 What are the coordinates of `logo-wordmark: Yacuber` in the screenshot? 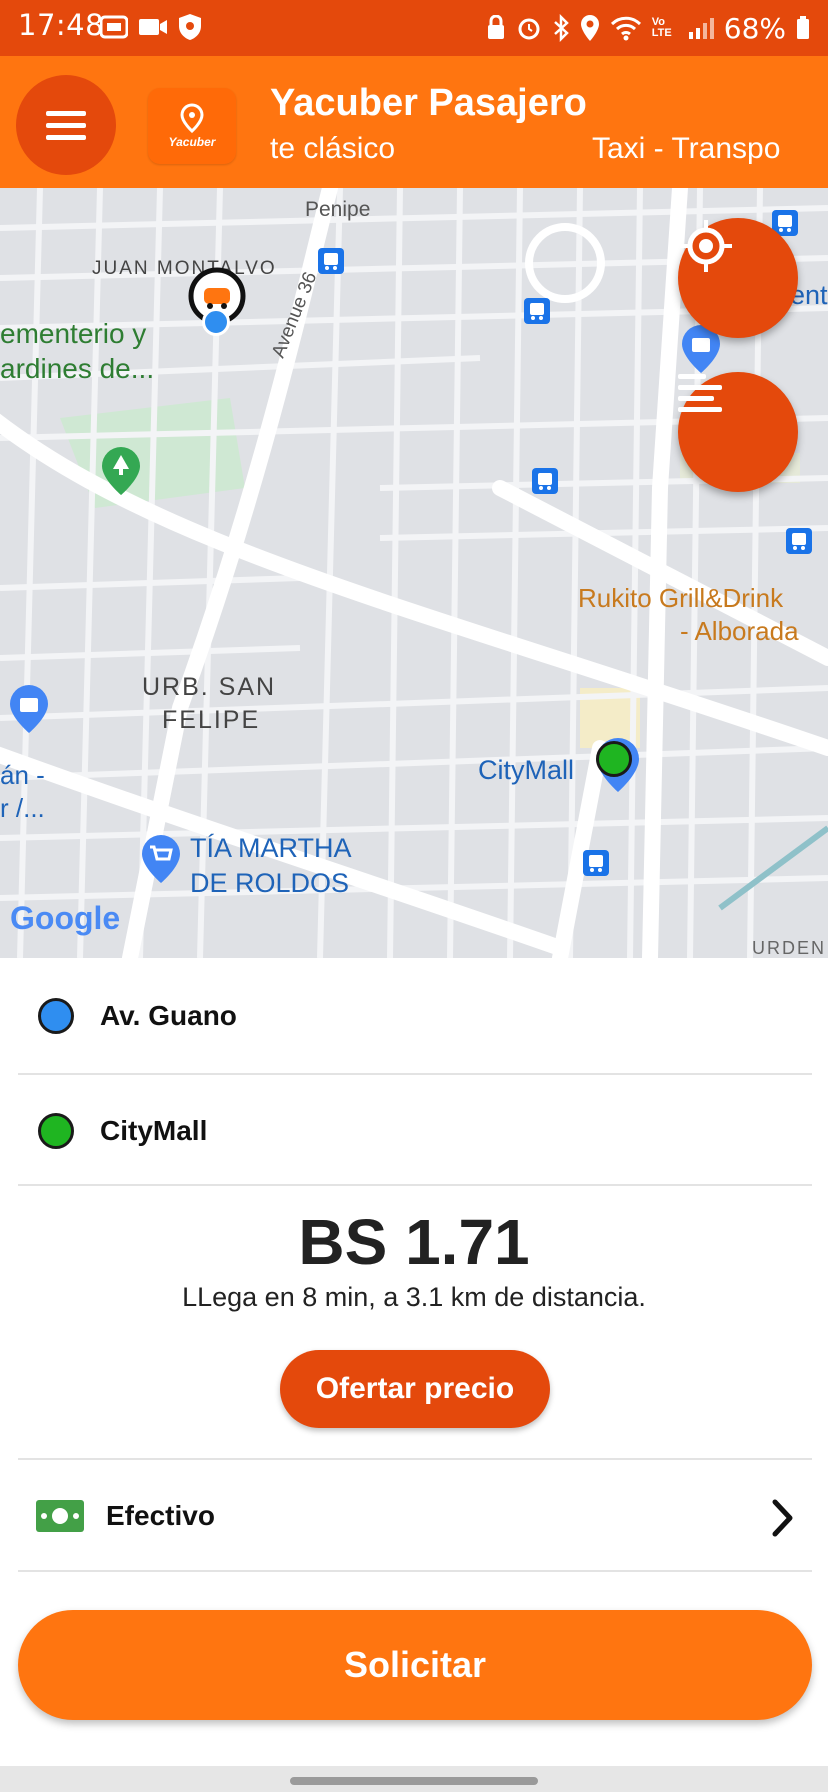 It's located at (192, 142).